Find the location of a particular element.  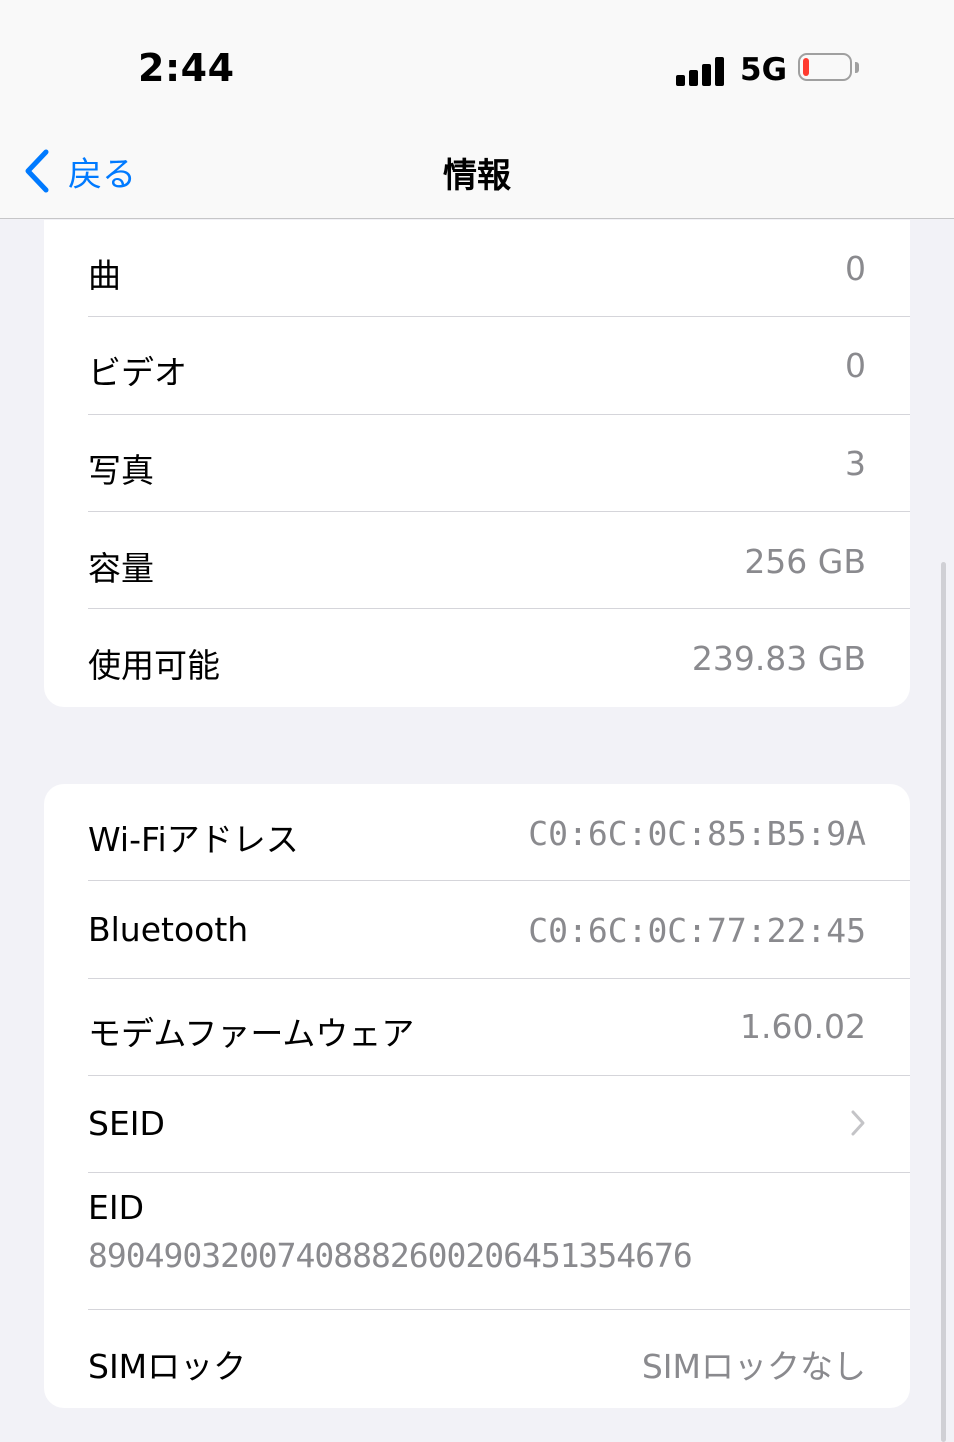

modem-firmware-value: 1.60.02 is located at coordinates (803, 1026).